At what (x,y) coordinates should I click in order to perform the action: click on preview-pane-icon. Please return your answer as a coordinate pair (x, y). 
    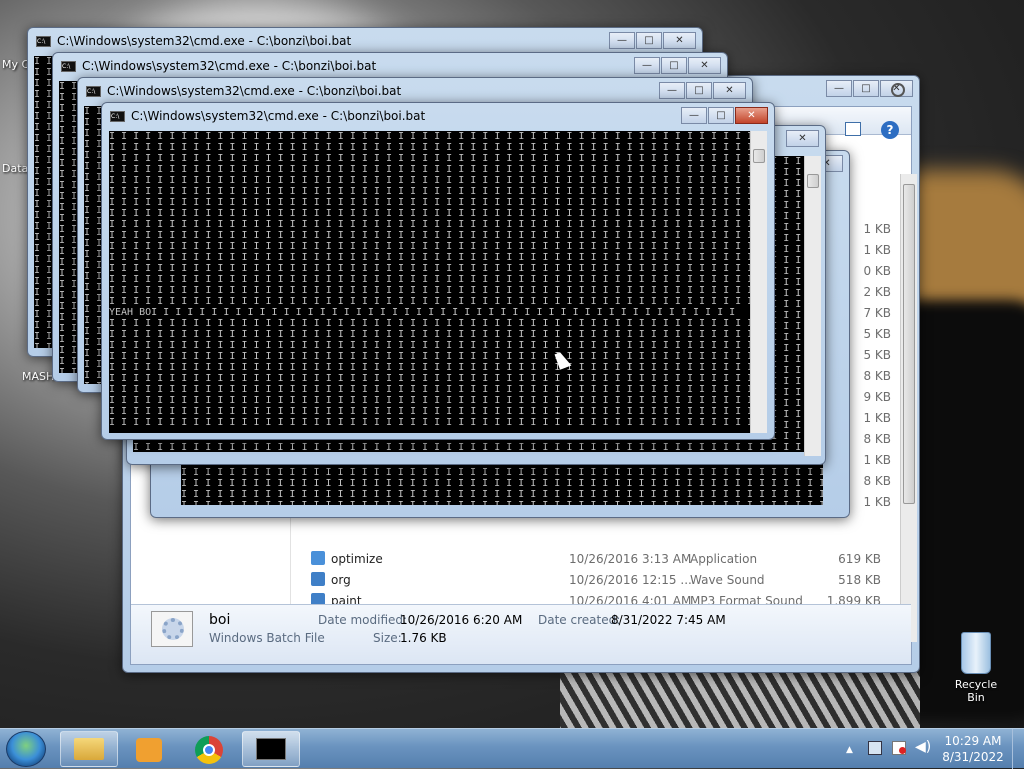
    Looking at the image, I should click on (853, 129).